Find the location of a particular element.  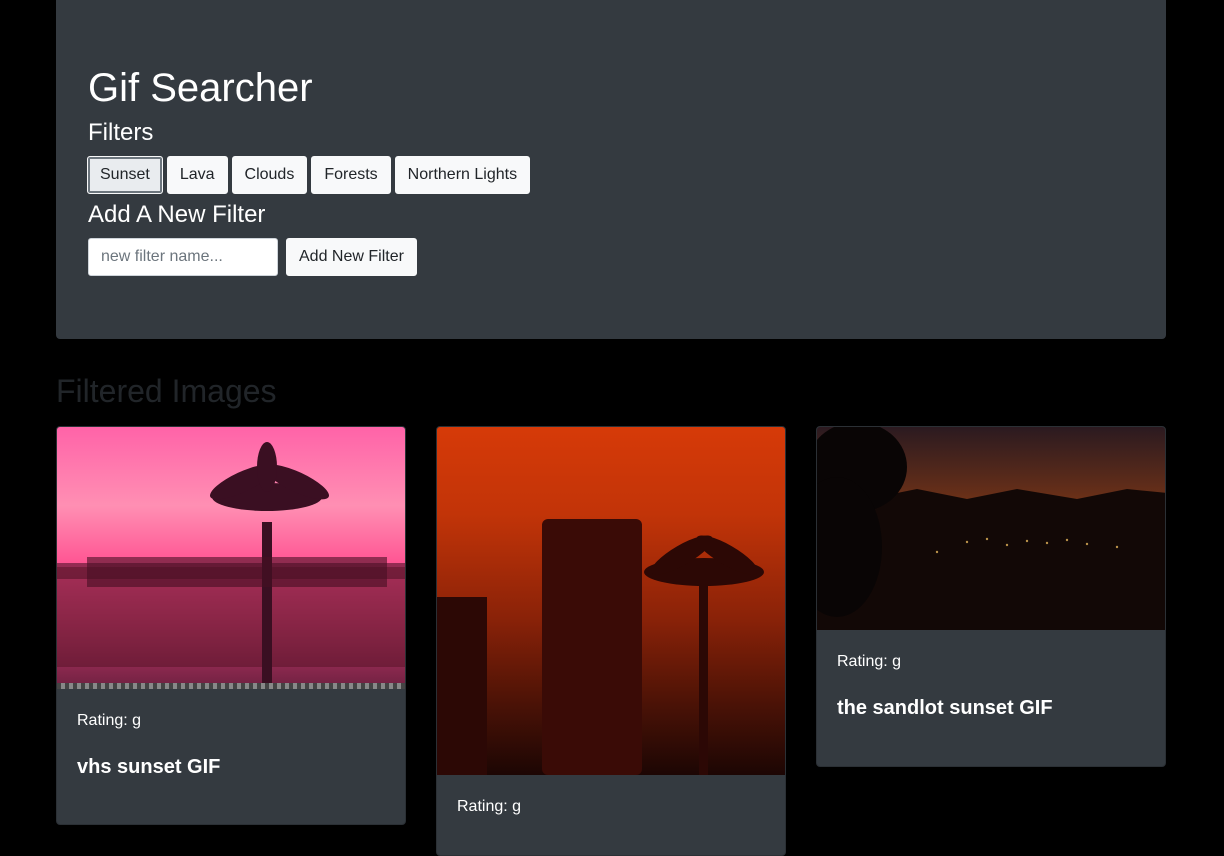

add-filter-form: Add New Filter is located at coordinates (252, 257).